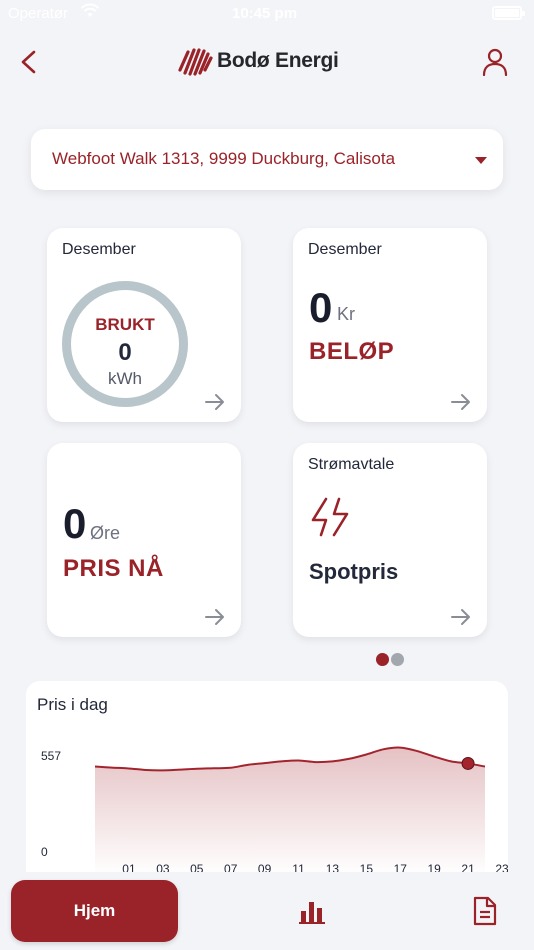  What do you see at coordinates (333, 867) in the screenshot?
I see `x-tick-label: 13` at bounding box center [333, 867].